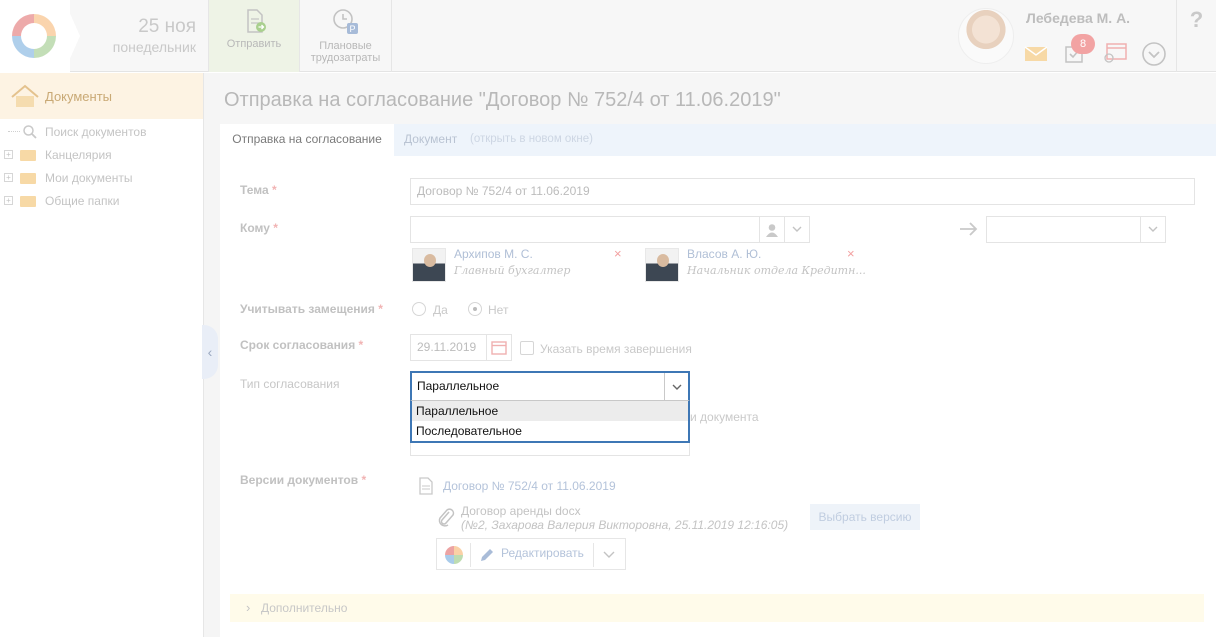 The height and width of the screenshot is (637, 1216). What do you see at coordinates (345, 58) in the screenshot?
I see `plan-label-2: трудозатраты` at bounding box center [345, 58].